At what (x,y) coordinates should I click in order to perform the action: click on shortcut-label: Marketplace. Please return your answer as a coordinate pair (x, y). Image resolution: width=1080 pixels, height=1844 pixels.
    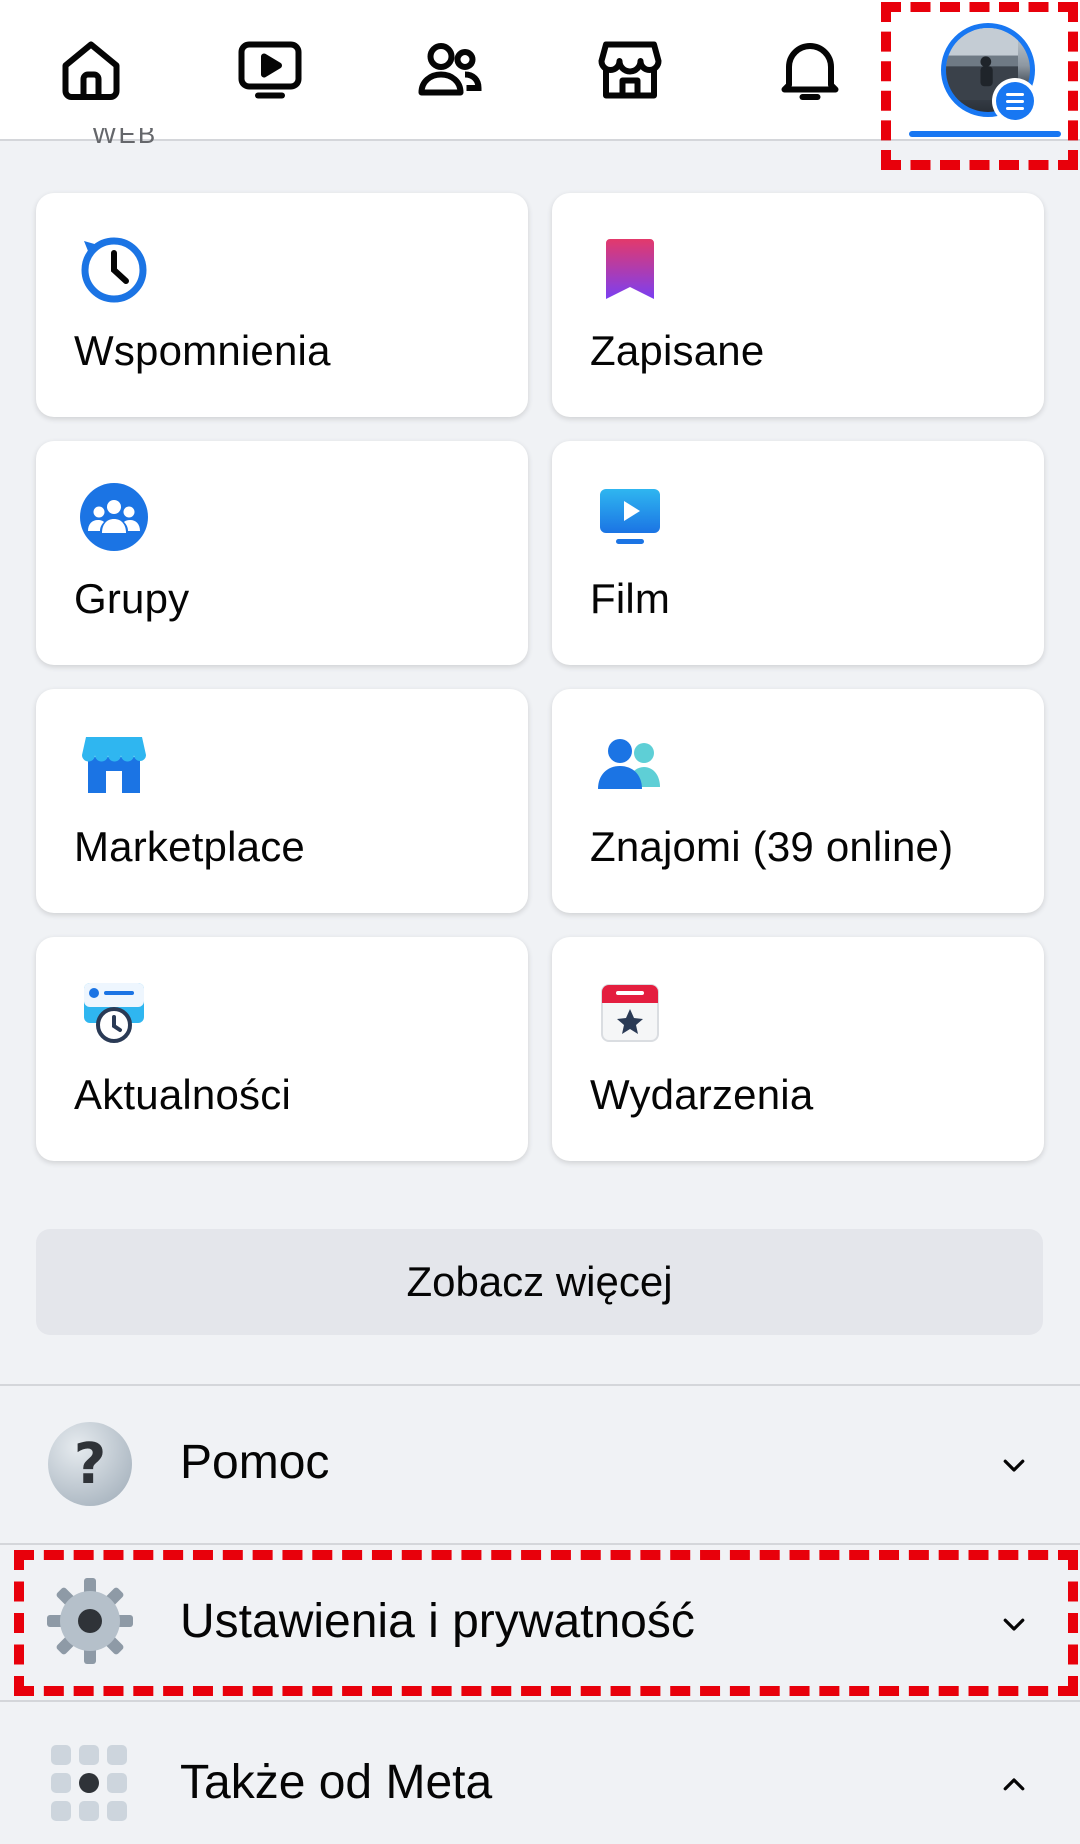
    Looking at the image, I should click on (189, 846).